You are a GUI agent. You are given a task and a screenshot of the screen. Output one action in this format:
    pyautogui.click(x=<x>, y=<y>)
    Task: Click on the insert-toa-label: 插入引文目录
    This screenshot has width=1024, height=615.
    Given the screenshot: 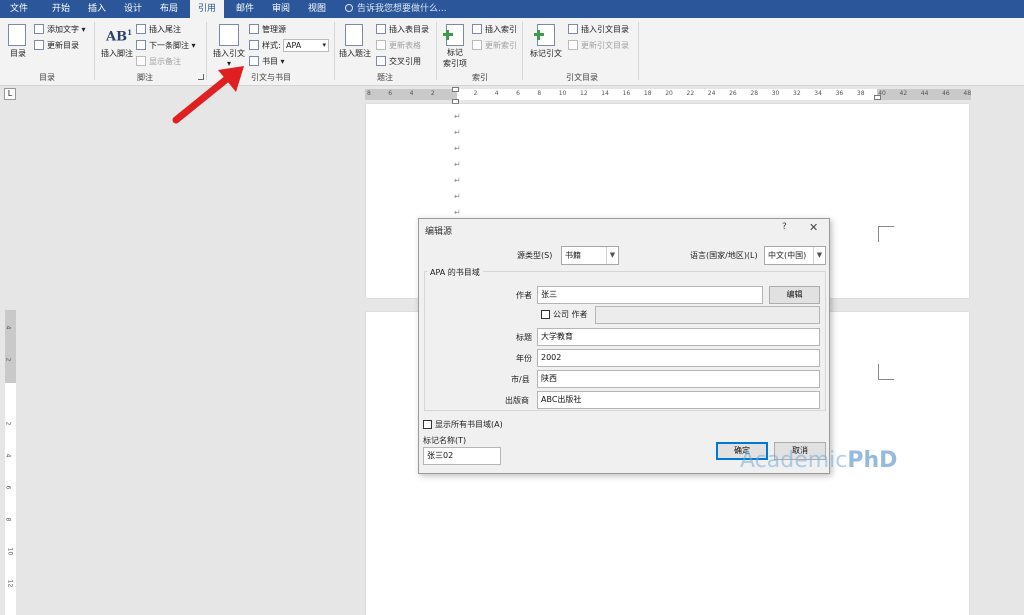 What is the action you would take?
    pyautogui.click(x=605, y=29)
    